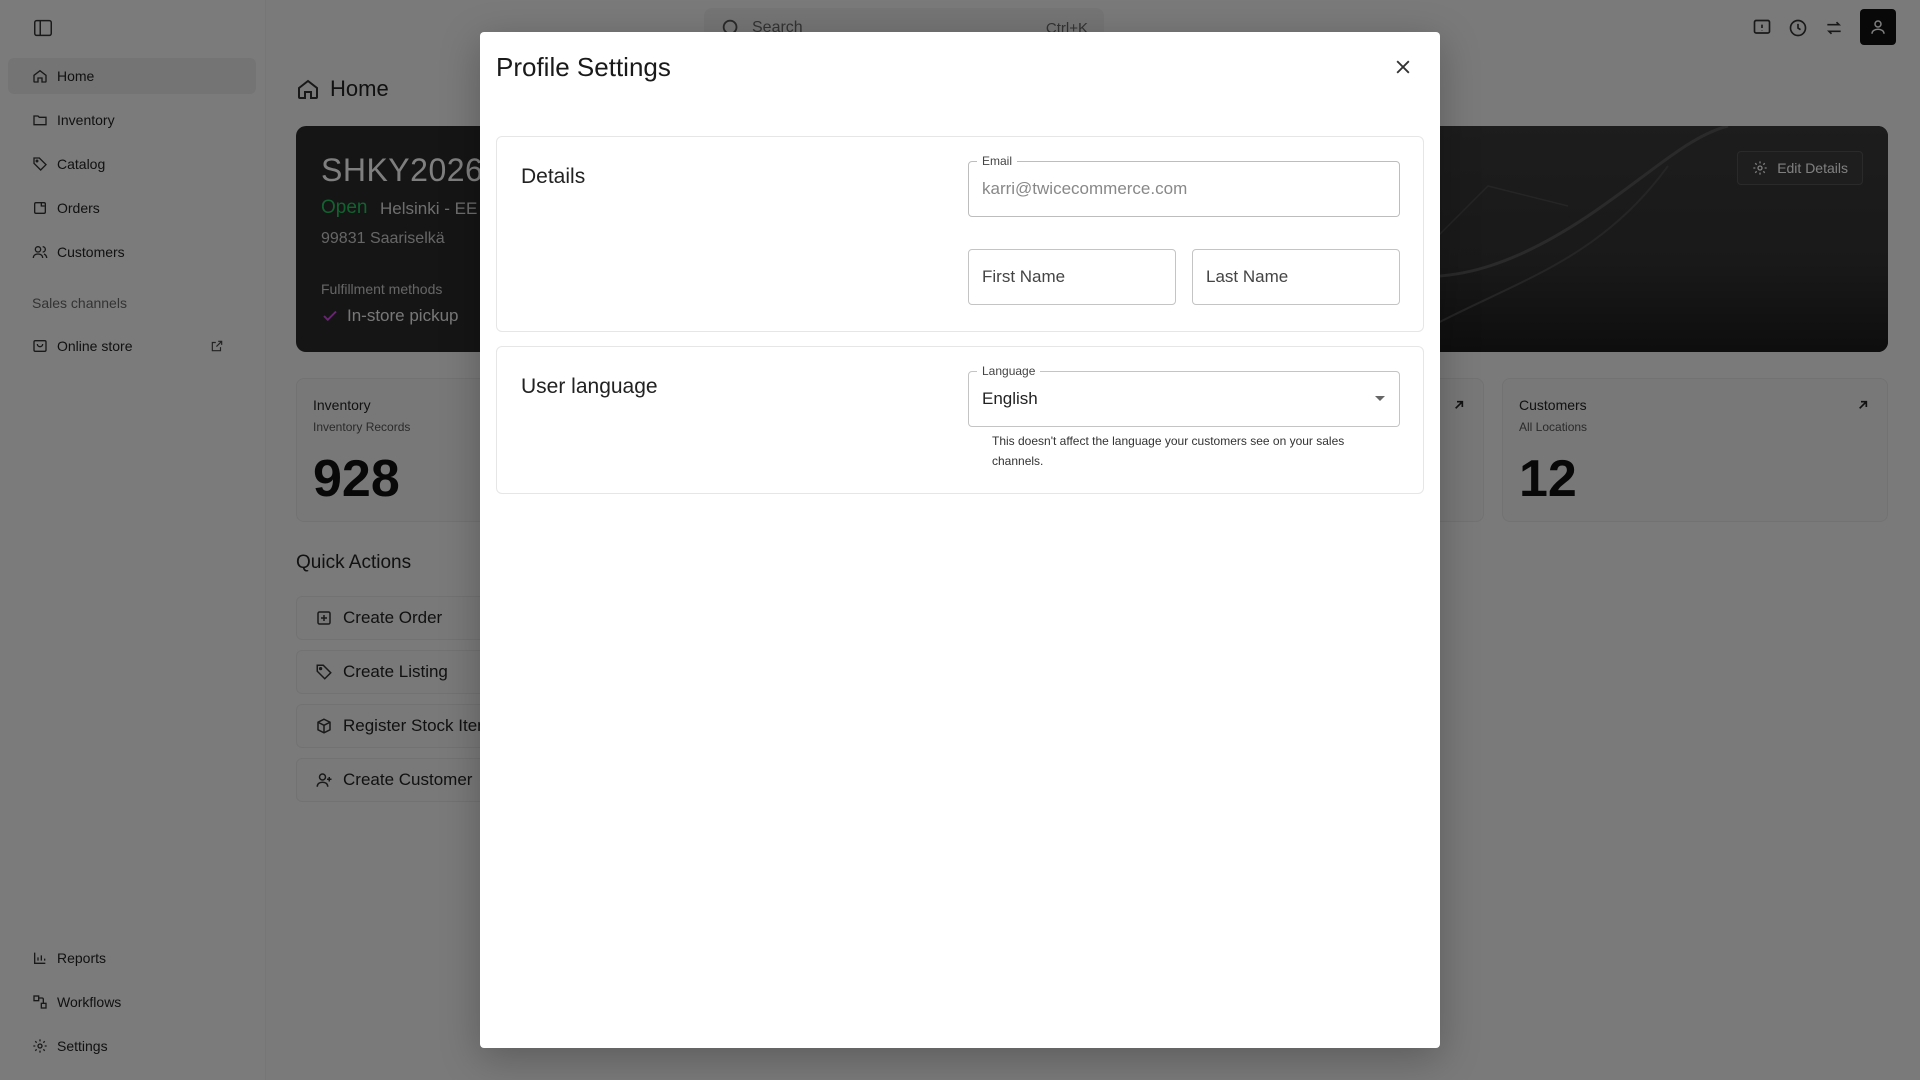  What do you see at coordinates (1380, 398) in the screenshot?
I see `caret-down-icon` at bounding box center [1380, 398].